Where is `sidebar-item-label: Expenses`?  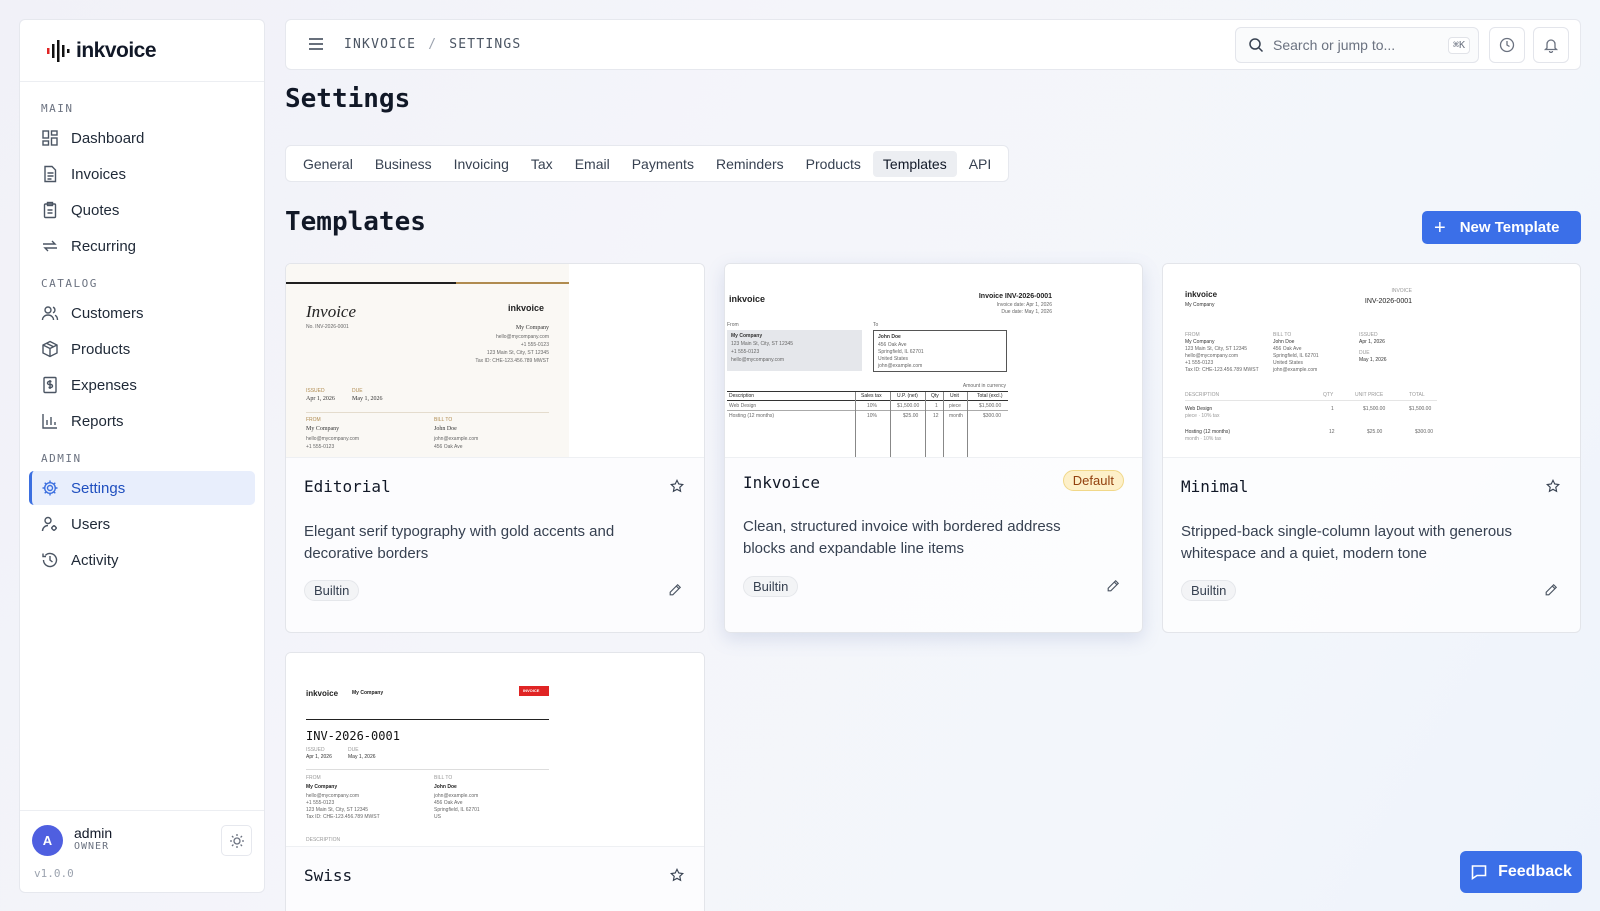
sidebar-item-label: Expenses is located at coordinates (104, 385).